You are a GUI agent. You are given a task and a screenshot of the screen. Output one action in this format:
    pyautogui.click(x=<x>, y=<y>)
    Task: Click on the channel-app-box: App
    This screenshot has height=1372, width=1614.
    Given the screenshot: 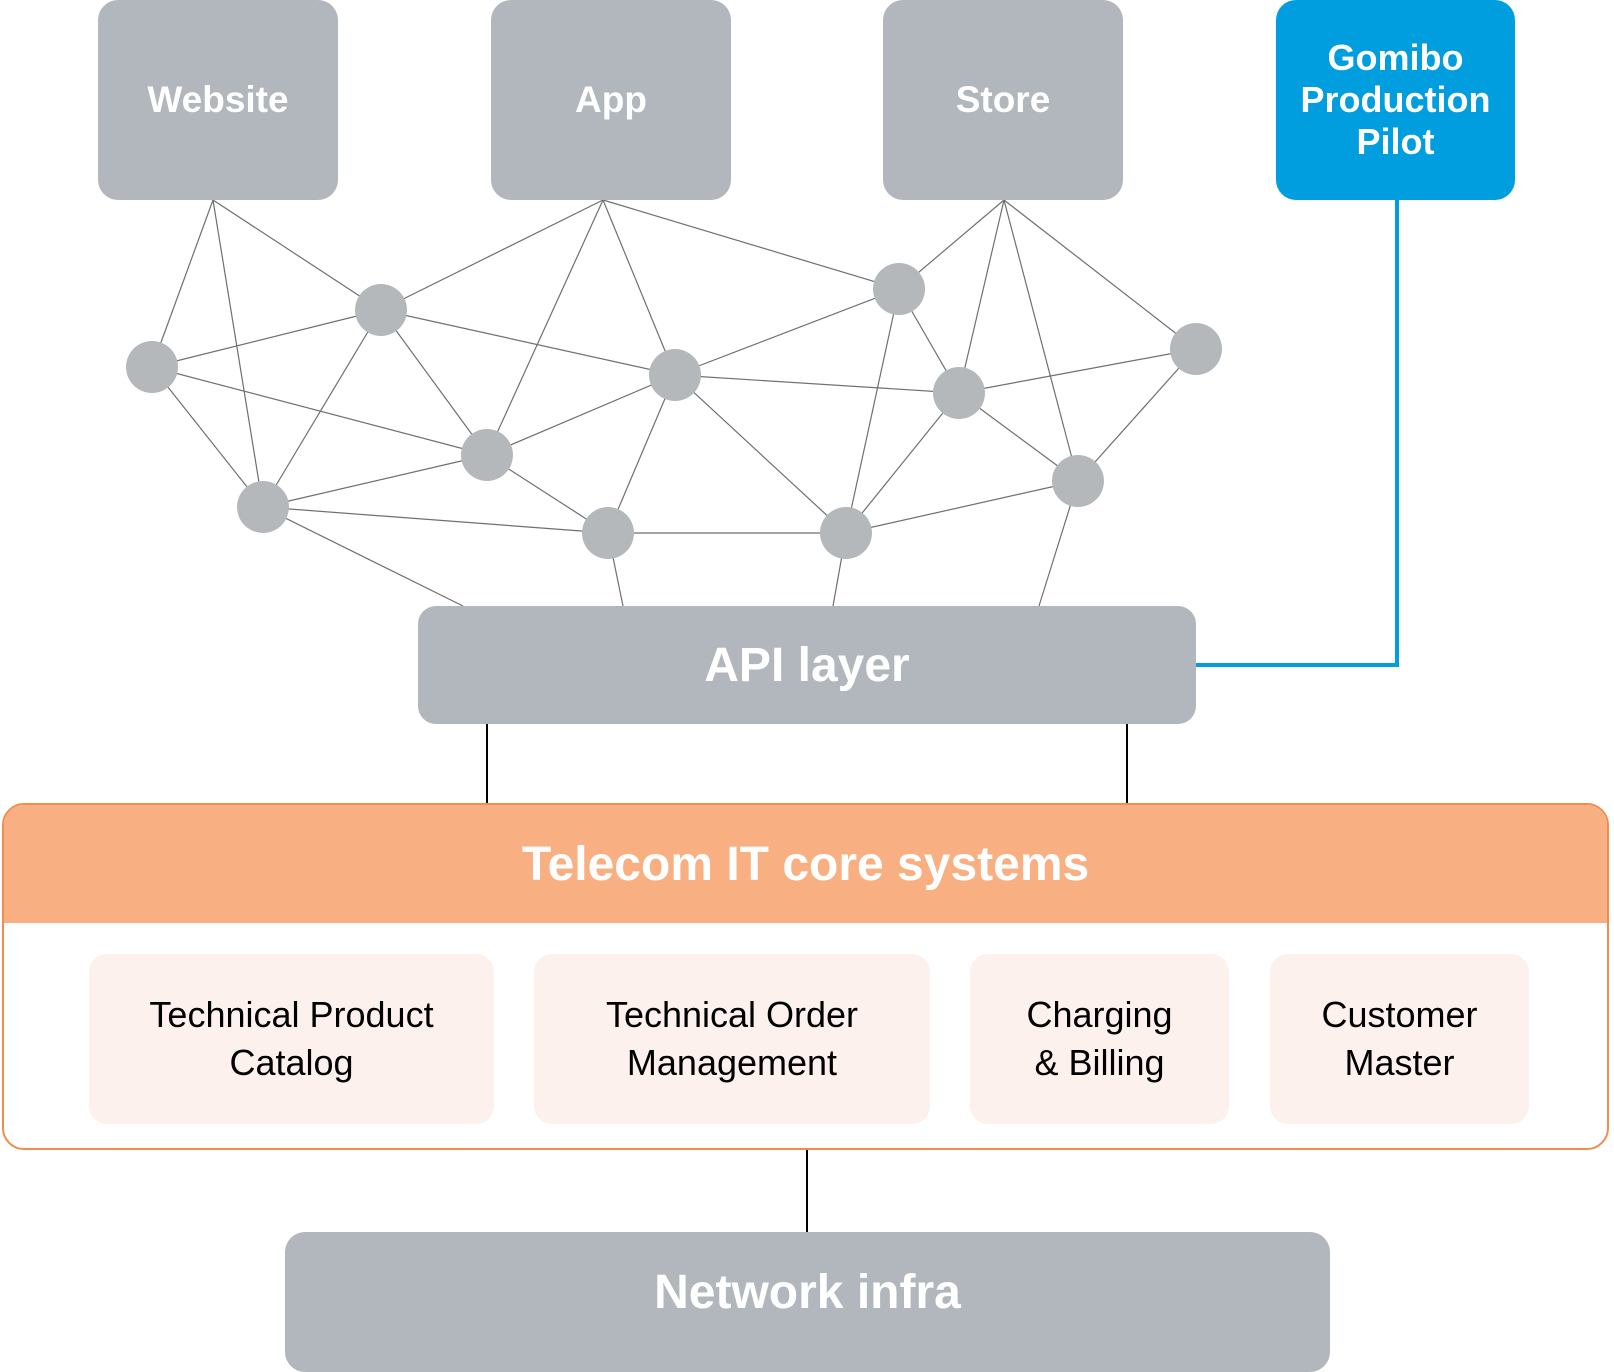 What is the action you would take?
    pyautogui.click(x=611, y=100)
    